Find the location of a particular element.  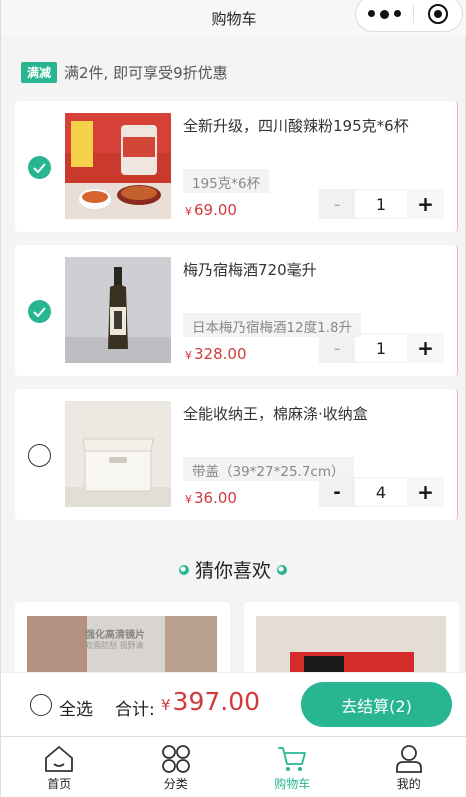

select-all-checkbox is located at coordinates (41, 705).